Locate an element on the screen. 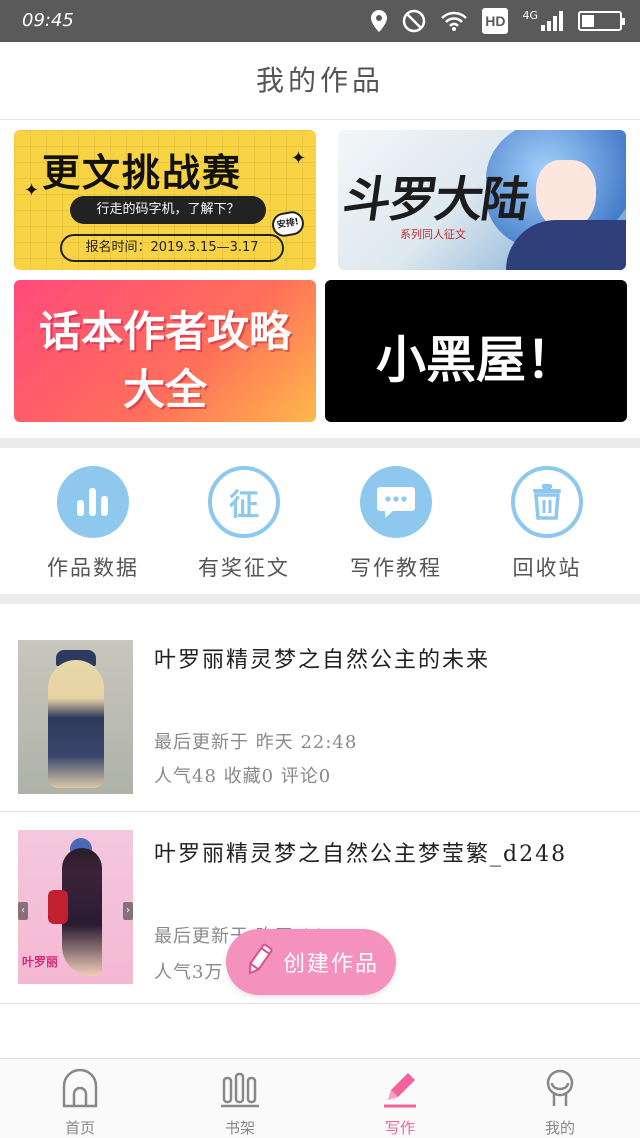 Image resolution: width=640 pixels, height=1138 pixels. cover-prev-icon: ‹ is located at coordinates (23, 911).